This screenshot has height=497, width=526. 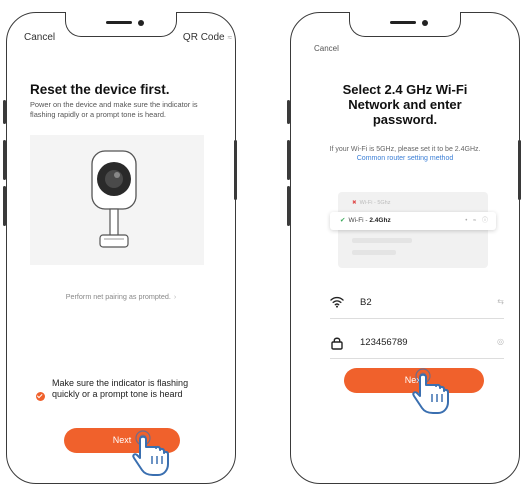 What do you see at coordinates (366, 302) in the screenshot?
I see `wifi-ssid-value: B2` at bounding box center [366, 302].